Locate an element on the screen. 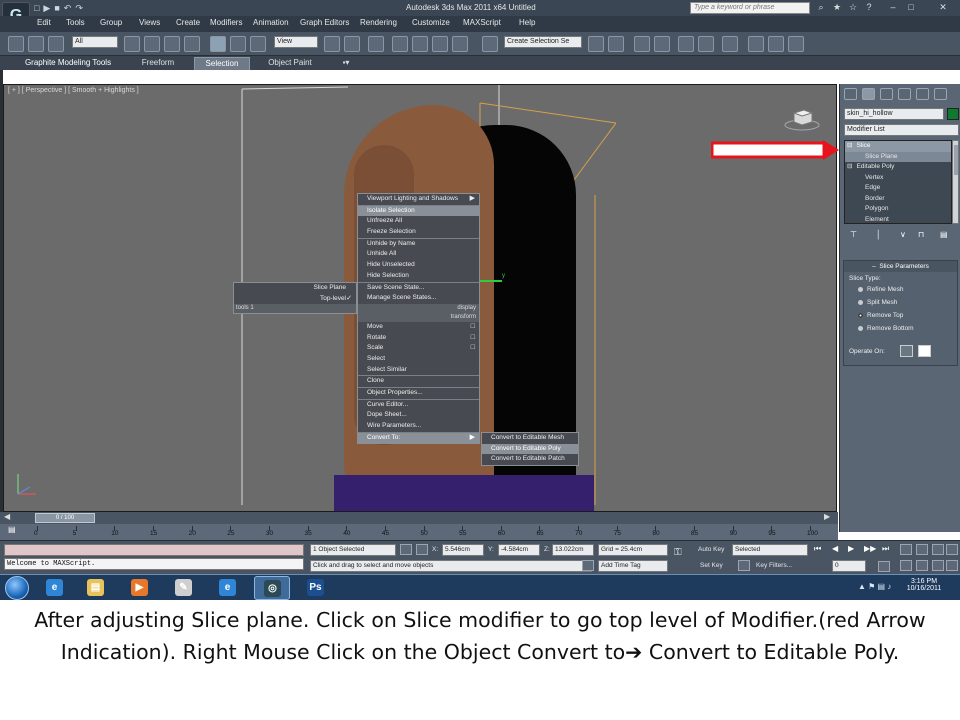  quad-item-select: Select is located at coordinates (418, 359).